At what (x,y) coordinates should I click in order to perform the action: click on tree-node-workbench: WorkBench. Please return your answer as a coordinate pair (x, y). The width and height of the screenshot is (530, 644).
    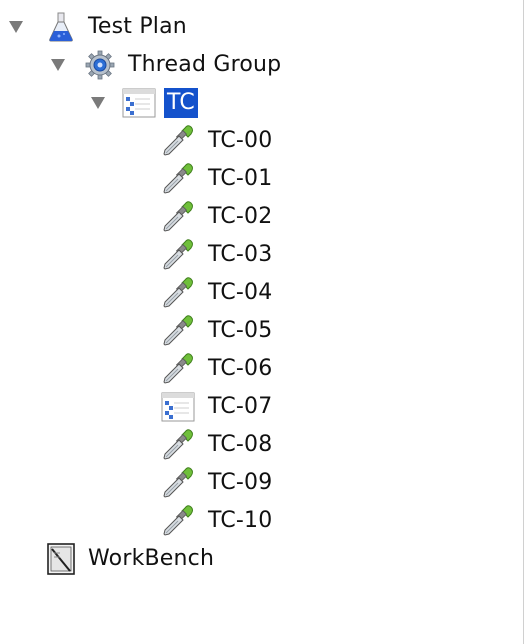
    Looking at the image, I should click on (261, 559).